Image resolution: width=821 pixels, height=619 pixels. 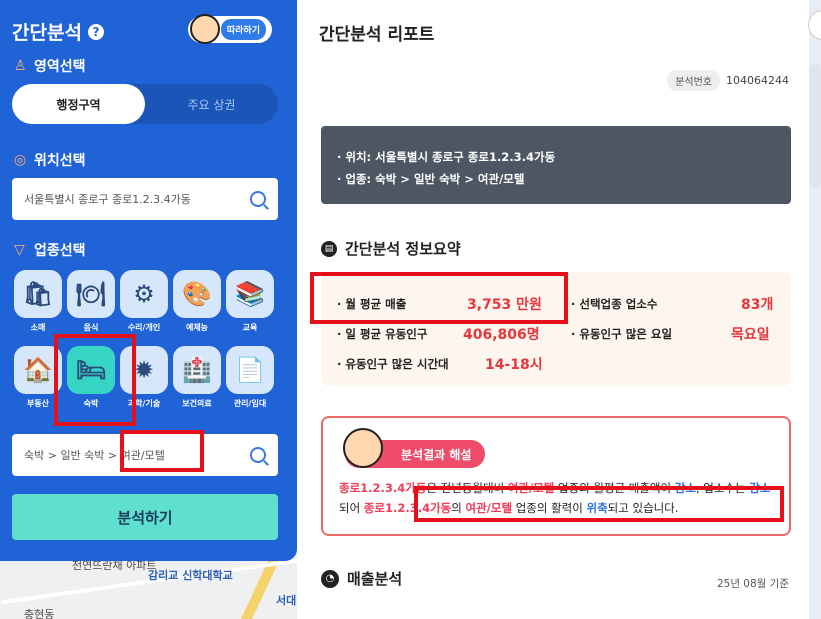 What do you see at coordinates (382, 334) in the screenshot?
I see `summary-label: · 일 평균 유동인구` at bounding box center [382, 334].